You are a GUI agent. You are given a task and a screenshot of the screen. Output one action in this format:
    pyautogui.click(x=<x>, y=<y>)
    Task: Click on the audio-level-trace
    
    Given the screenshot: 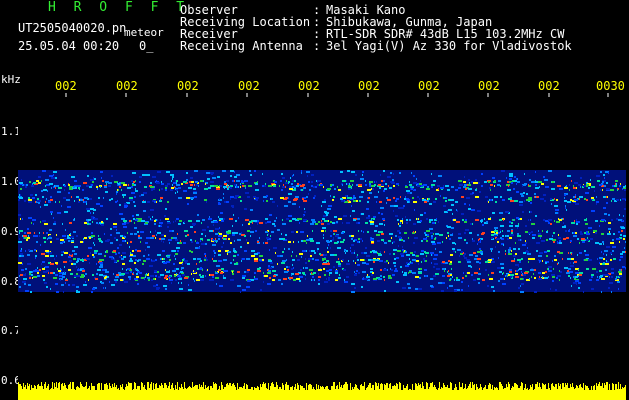 What is the action you would take?
    pyautogui.click(x=322, y=391)
    